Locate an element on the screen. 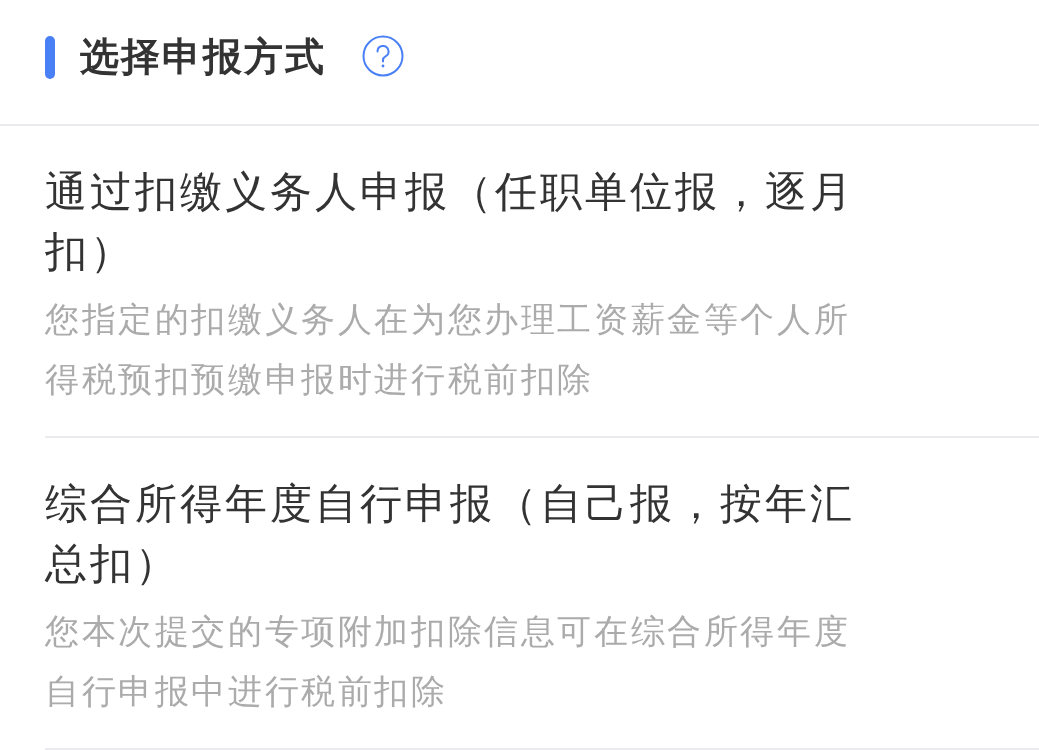  option-title: 综合所得年度自行申报（自己报，按年汇总扣） is located at coordinates (460, 534).